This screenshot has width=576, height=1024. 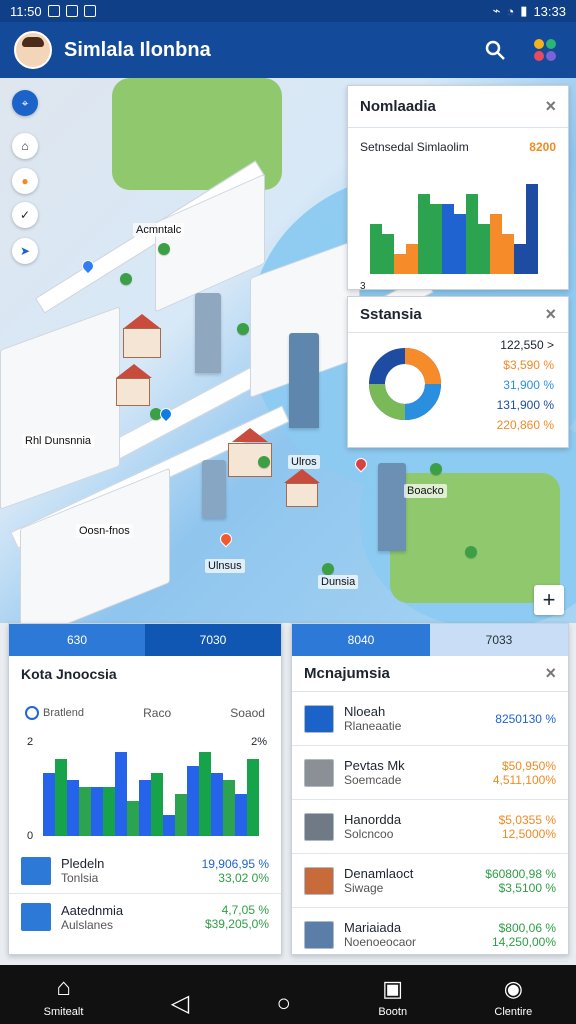 I want to click on avatar, so click(x=33, y=50).